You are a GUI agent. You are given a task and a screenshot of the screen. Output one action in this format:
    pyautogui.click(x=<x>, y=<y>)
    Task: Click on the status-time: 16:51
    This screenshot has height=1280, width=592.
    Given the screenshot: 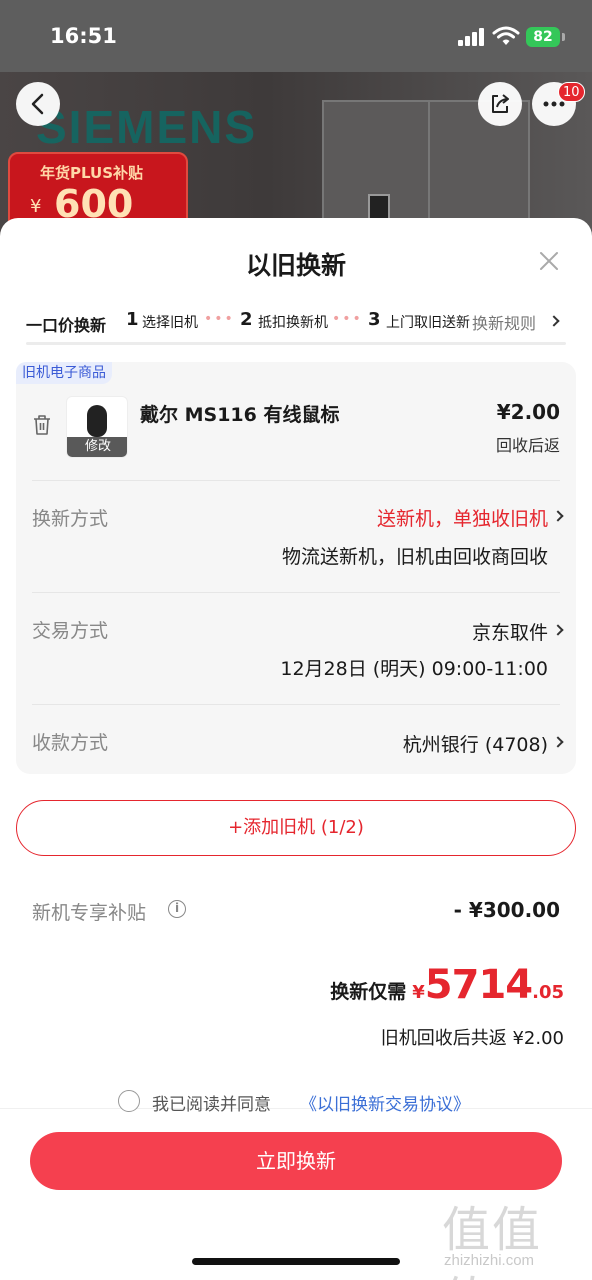 What is the action you would take?
    pyautogui.click(x=83, y=36)
    